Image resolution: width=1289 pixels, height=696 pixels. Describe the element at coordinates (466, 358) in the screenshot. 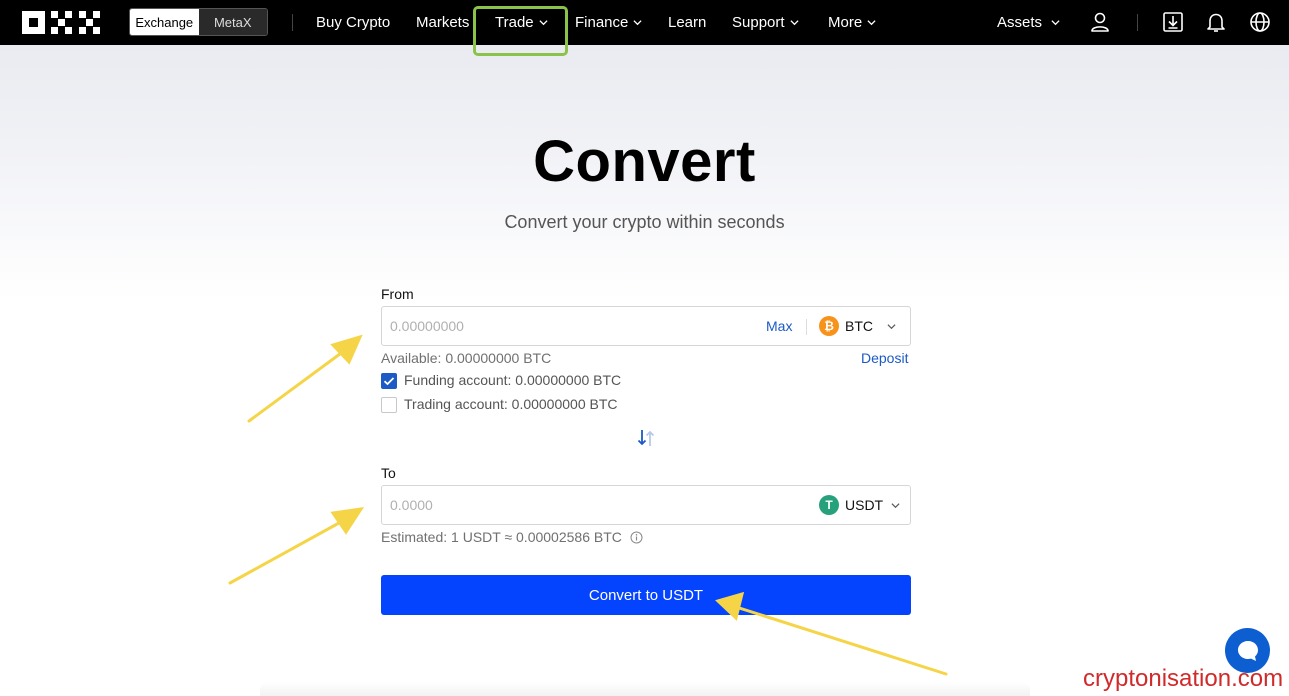

I see `available-balance: Available: 0.00000000 BTC` at that location.